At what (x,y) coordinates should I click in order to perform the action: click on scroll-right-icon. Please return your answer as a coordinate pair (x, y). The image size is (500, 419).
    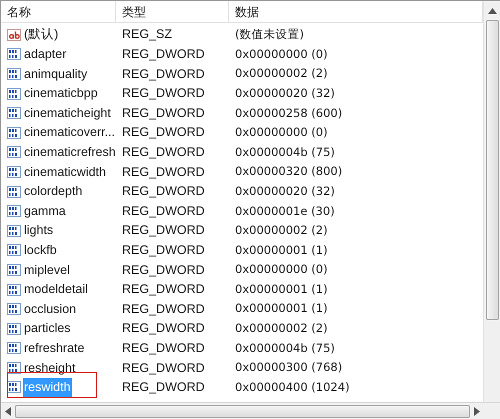
    Looking at the image, I should click on (477, 411).